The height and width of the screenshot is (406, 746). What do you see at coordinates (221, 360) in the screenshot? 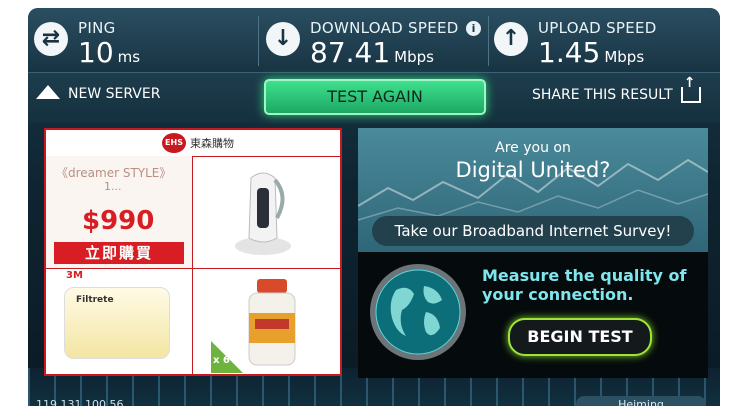
I see `quantity-badge-label: x 6` at bounding box center [221, 360].